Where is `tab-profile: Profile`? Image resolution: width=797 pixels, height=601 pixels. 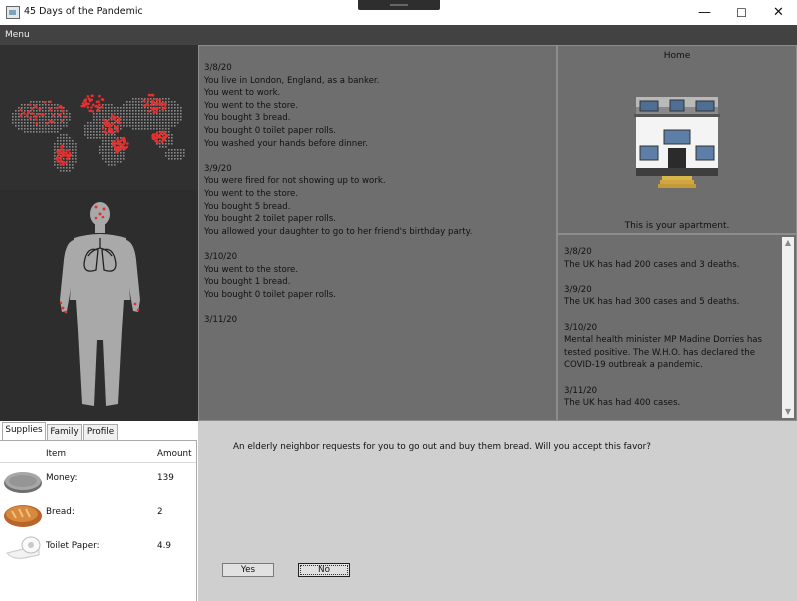
tab-profile: Profile is located at coordinates (100, 432).